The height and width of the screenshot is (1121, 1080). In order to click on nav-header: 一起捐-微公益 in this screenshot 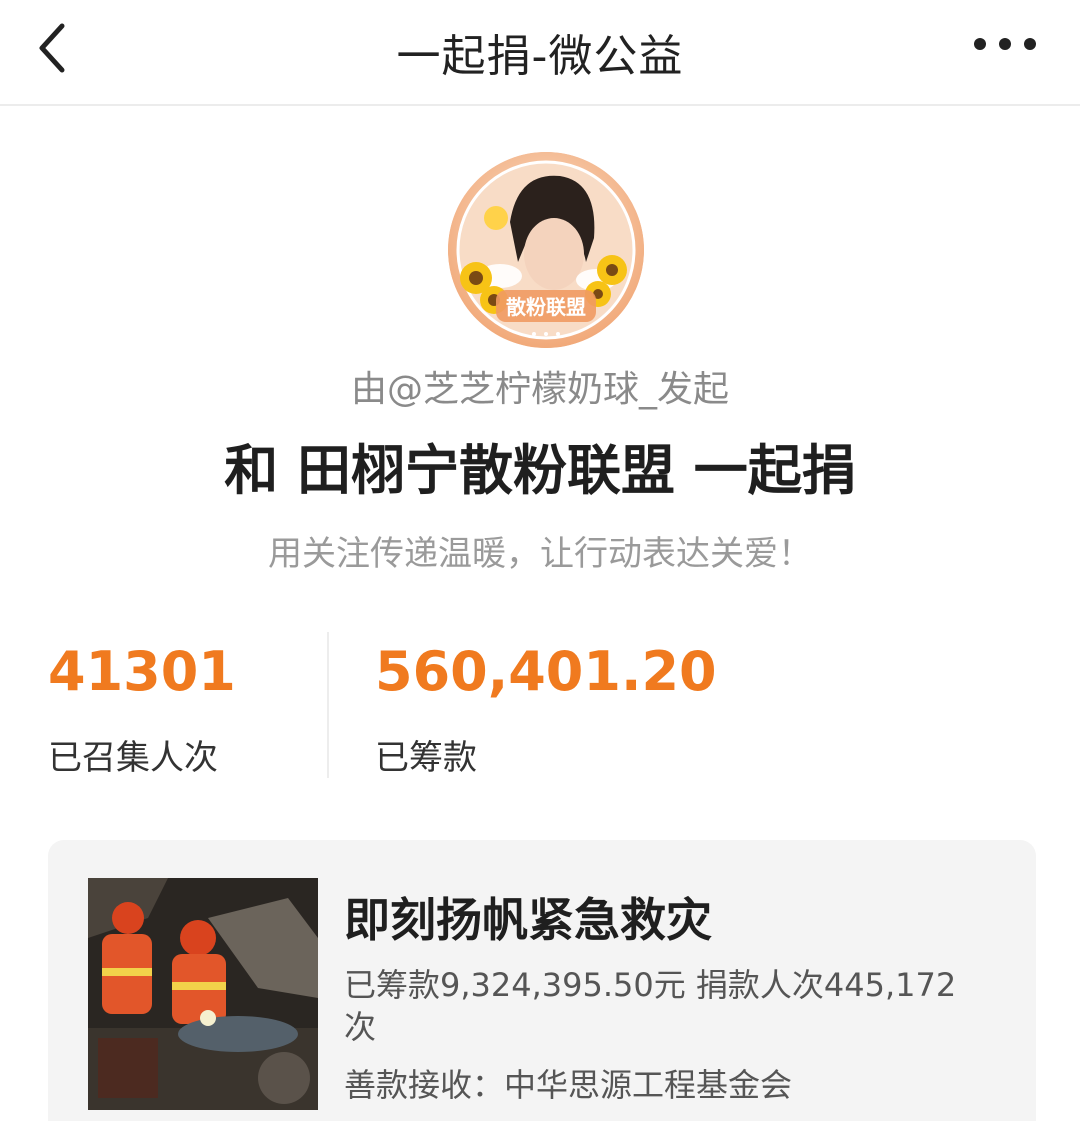, I will do `click(540, 53)`.